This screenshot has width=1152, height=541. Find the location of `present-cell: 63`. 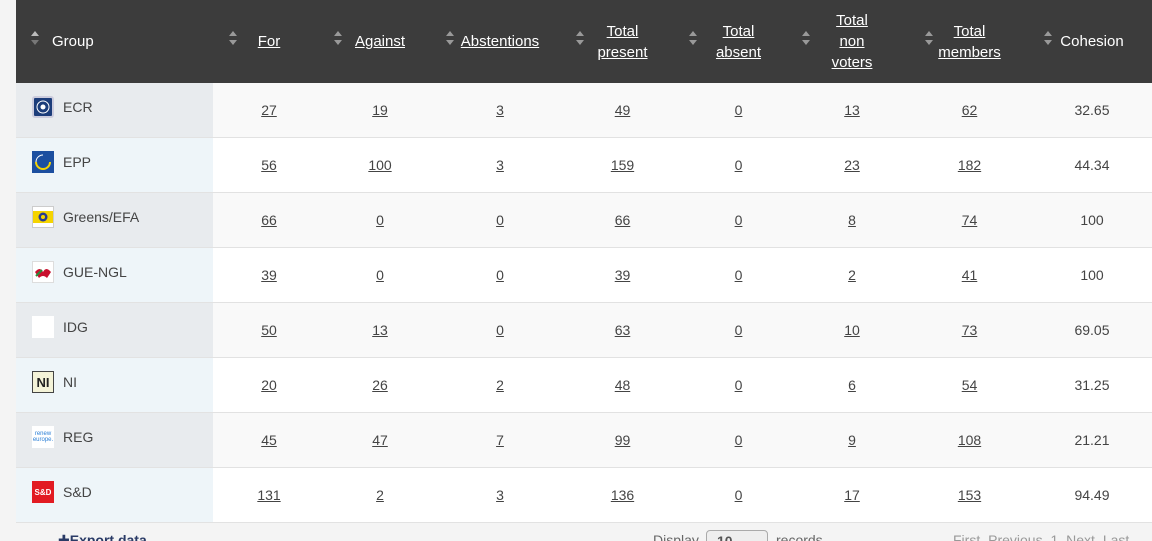

present-cell: 63 is located at coordinates (622, 330).